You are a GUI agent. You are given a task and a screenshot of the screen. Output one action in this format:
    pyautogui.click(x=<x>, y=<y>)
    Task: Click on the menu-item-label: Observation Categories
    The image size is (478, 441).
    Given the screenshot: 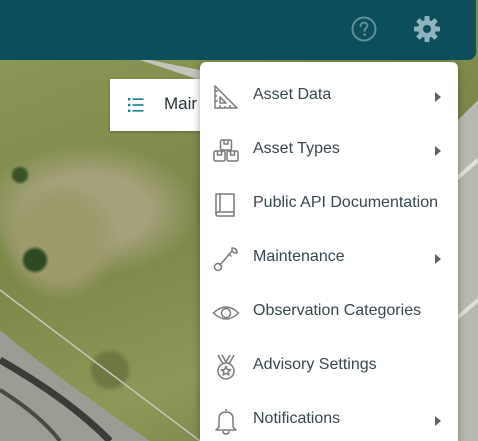 What is the action you would take?
    pyautogui.click(x=337, y=310)
    